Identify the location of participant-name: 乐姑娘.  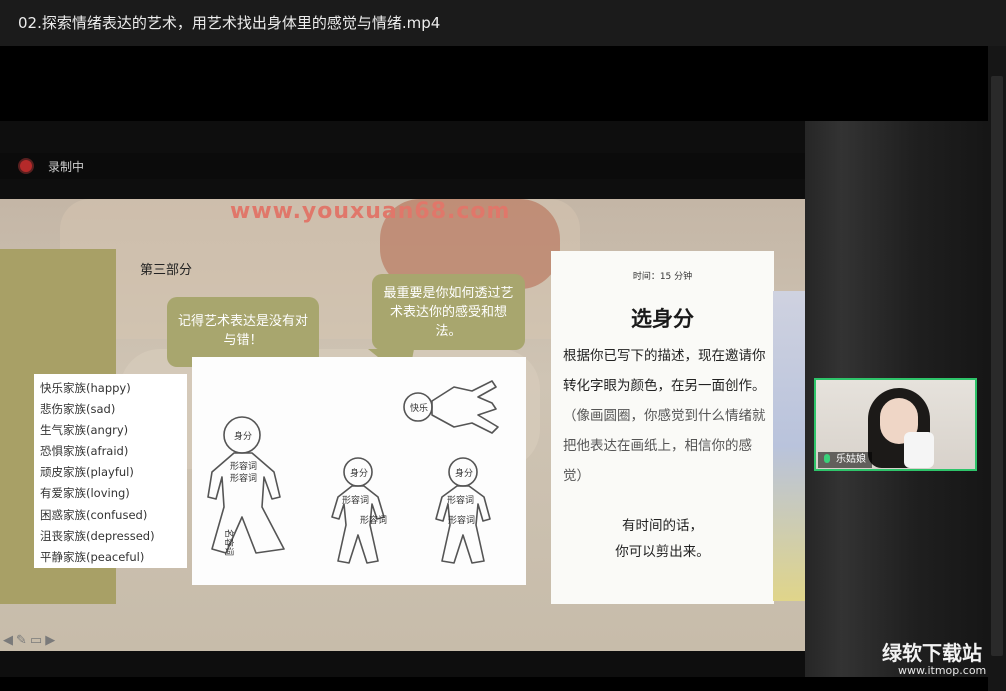
(851, 459).